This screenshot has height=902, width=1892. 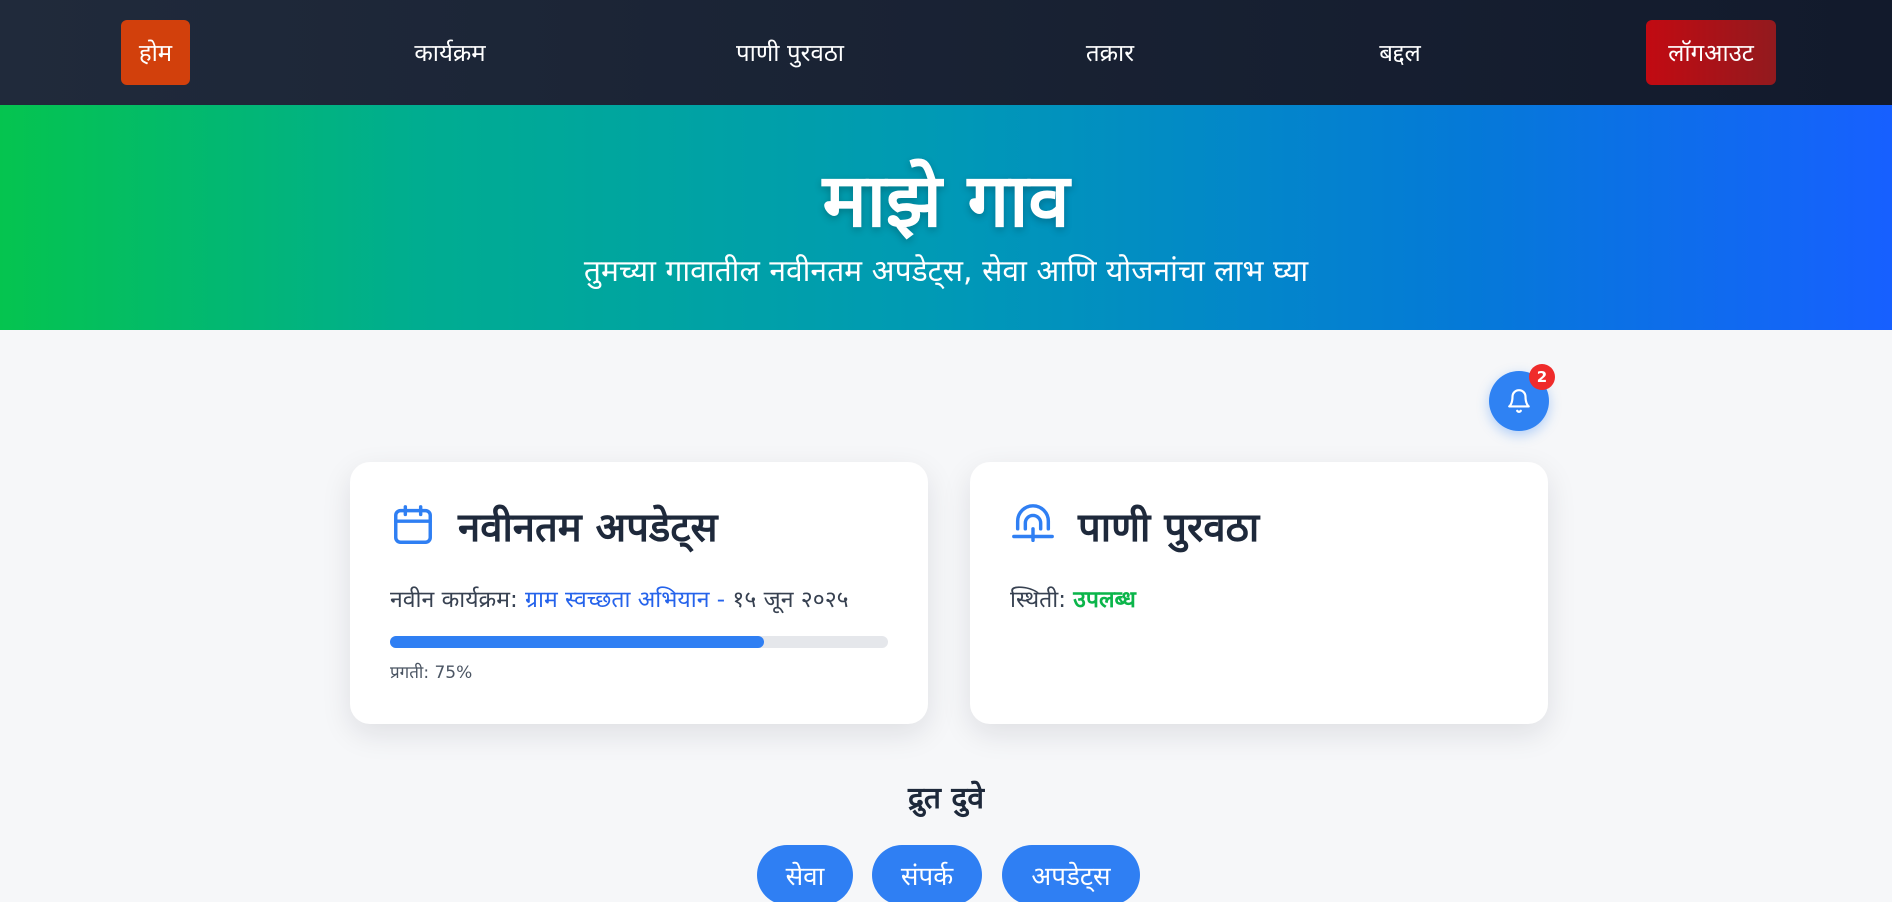 What do you see at coordinates (431, 673) in the screenshot?
I see `progress-label: प्रगती: 75%` at bounding box center [431, 673].